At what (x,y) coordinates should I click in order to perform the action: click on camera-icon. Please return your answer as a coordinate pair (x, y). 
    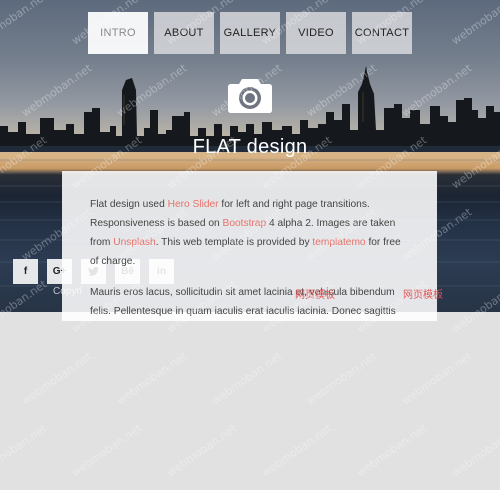
    Looking at the image, I should click on (250, 96).